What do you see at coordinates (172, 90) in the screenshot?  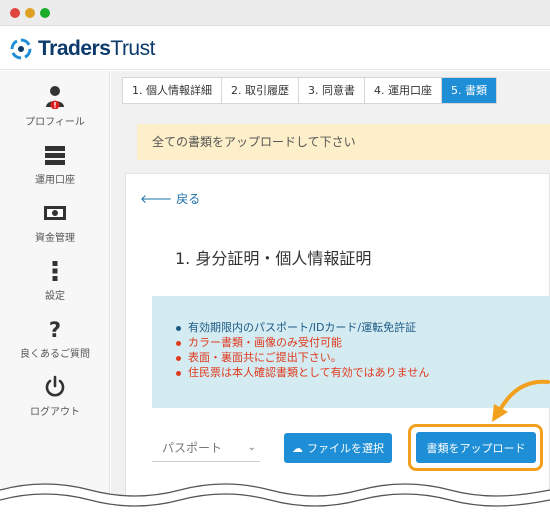 I see `tab-personal-details: 1. 個人情報詳細` at bounding box center [172, 90].